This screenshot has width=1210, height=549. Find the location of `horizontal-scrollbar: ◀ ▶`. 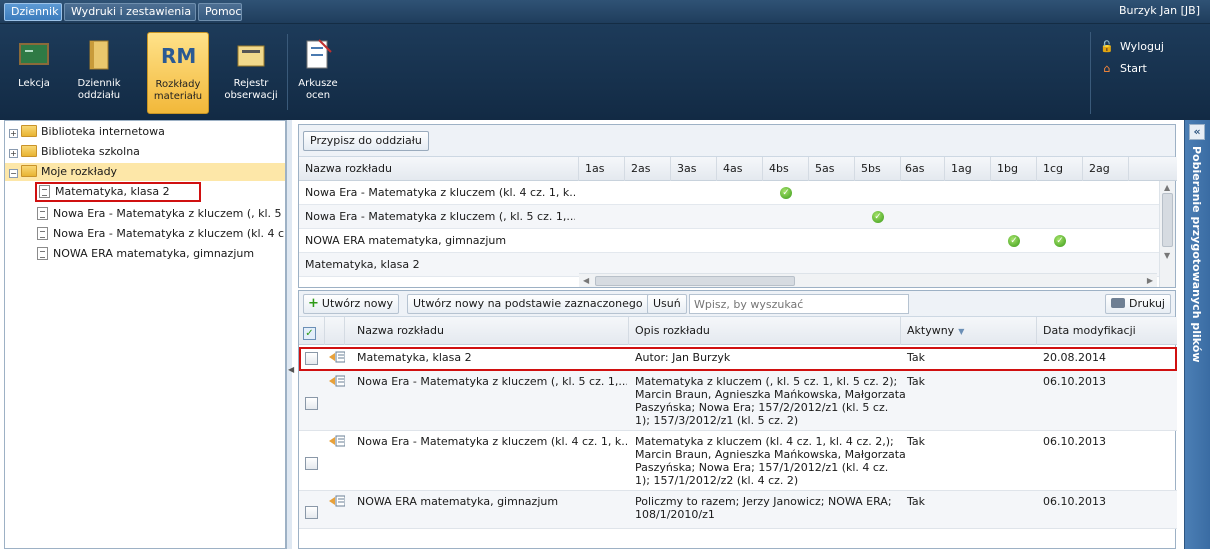

horizontal-scrollbar: ◀ ▶ is located at coordinates (868, 280).